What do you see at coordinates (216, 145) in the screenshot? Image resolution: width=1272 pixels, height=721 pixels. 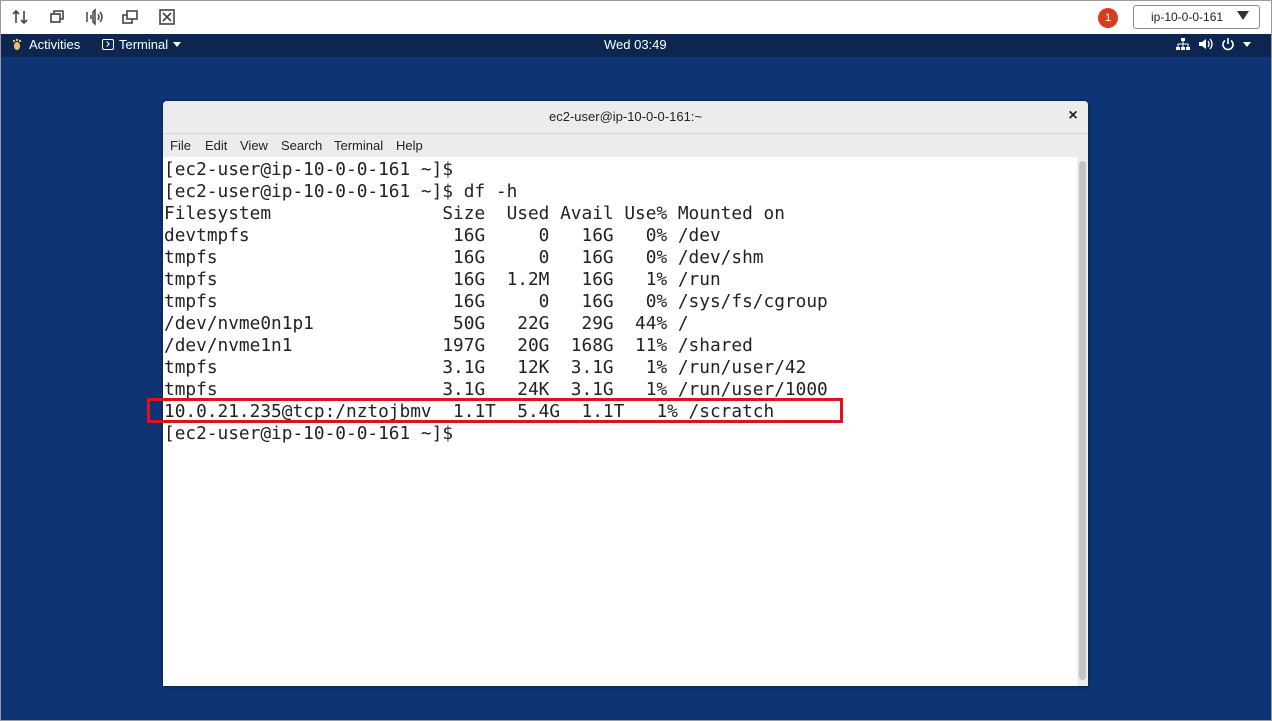 I see `menu-edit: Edit` at bounding box center [216, 145].